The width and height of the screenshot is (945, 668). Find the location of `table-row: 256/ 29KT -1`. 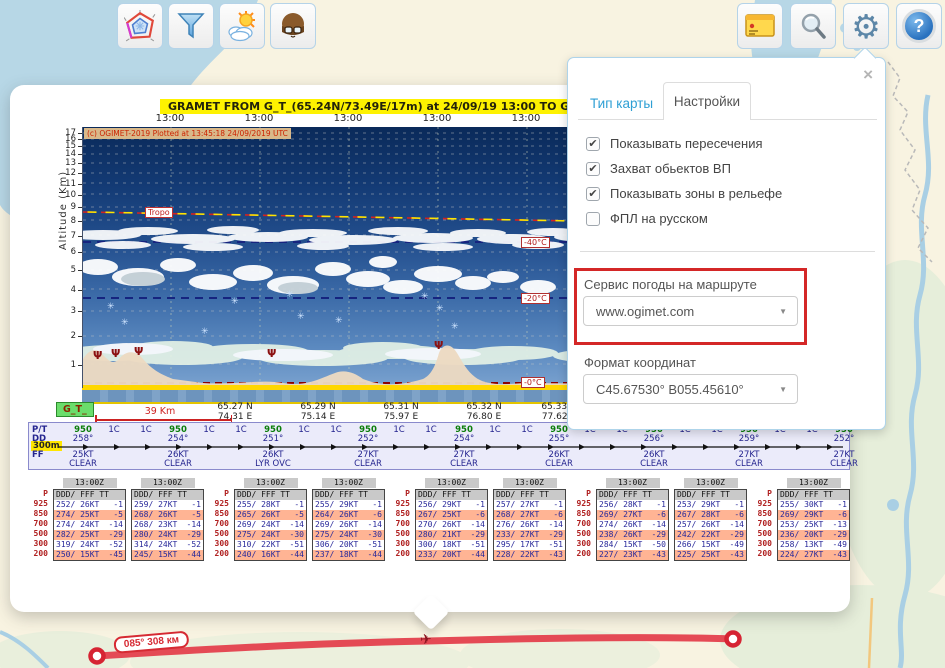

table-row: 256/ 29KT -1 is located at coordinates (451, 505).